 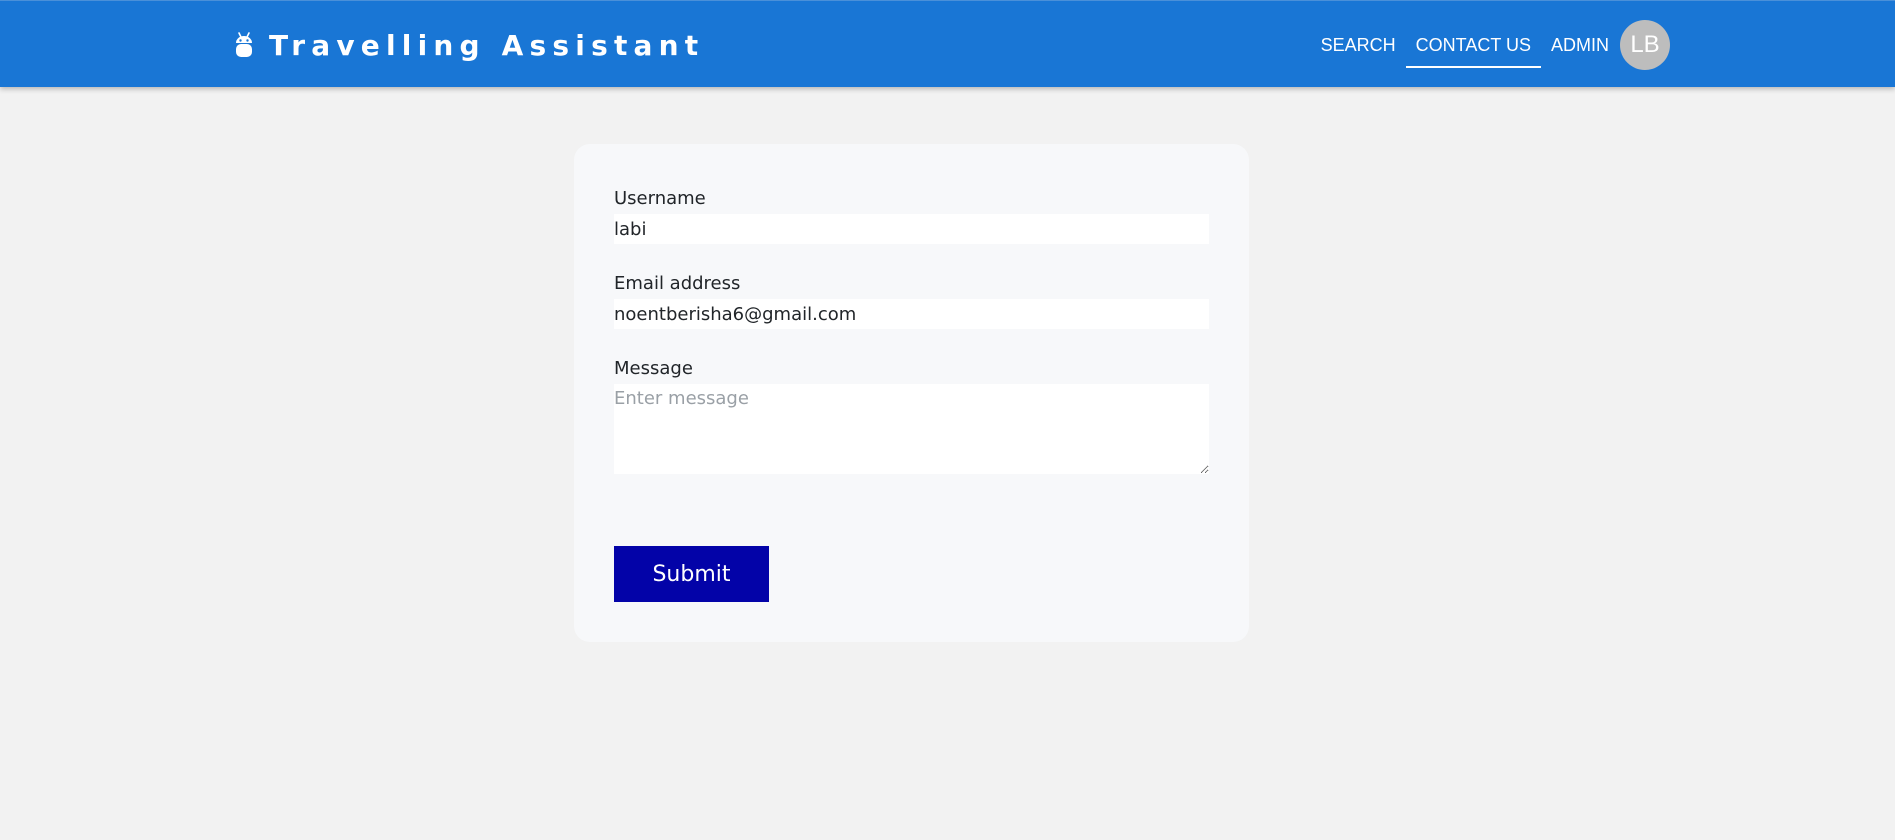 I want to click on nav-link-admin: ADMIN, so click(x=1580, y=45).